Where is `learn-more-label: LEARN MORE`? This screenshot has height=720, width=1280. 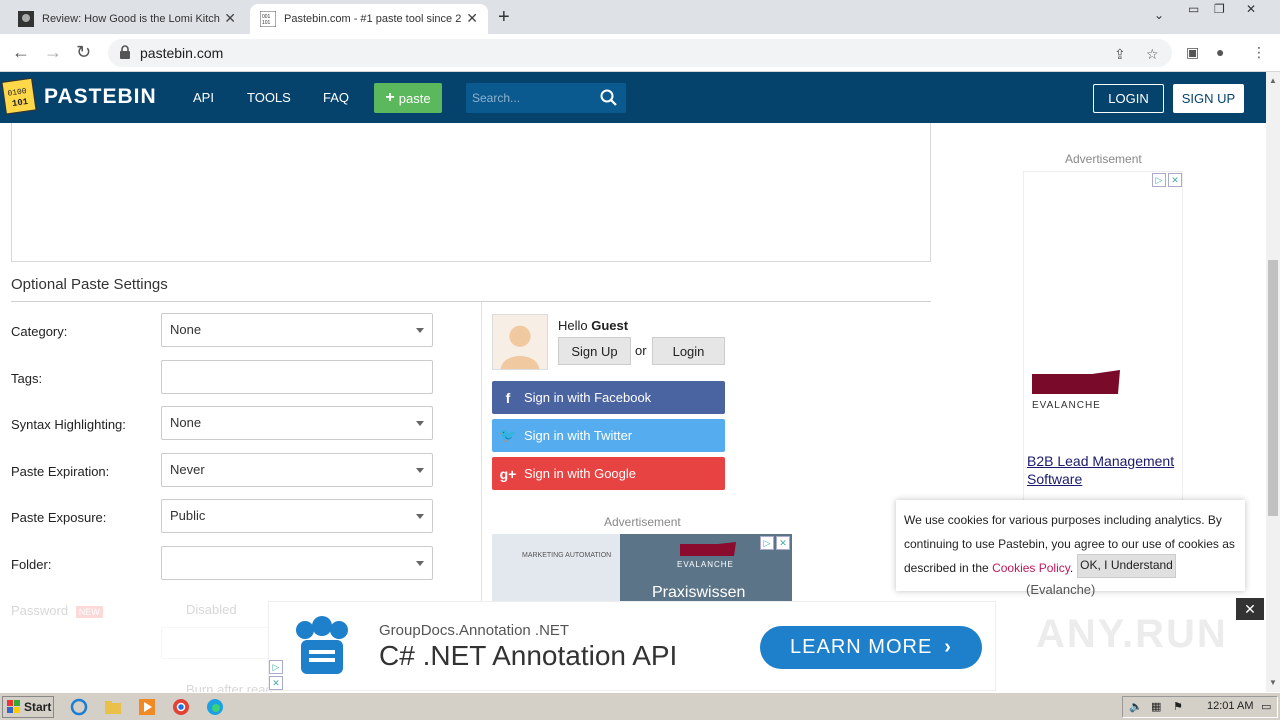
learn-more-label: LEARN MORE is located at coordinates (861, 647).